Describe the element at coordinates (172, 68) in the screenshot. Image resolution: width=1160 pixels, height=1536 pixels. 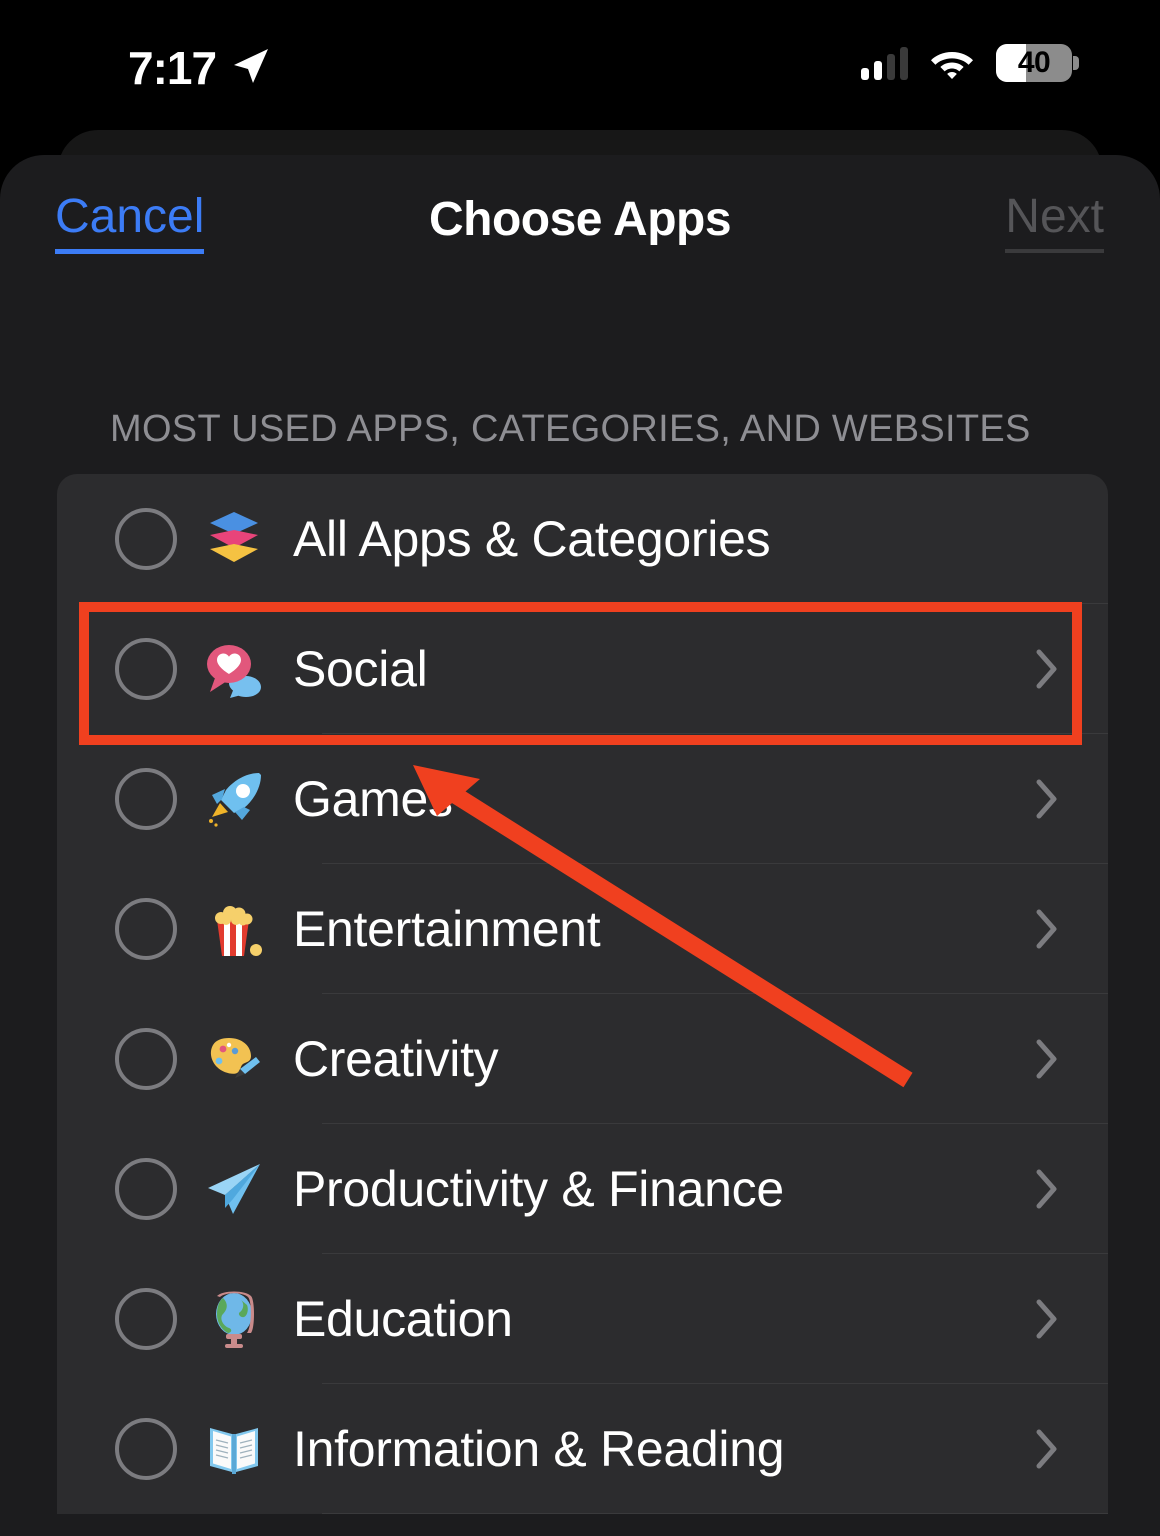
I see `status-time: 7:17` at that location.